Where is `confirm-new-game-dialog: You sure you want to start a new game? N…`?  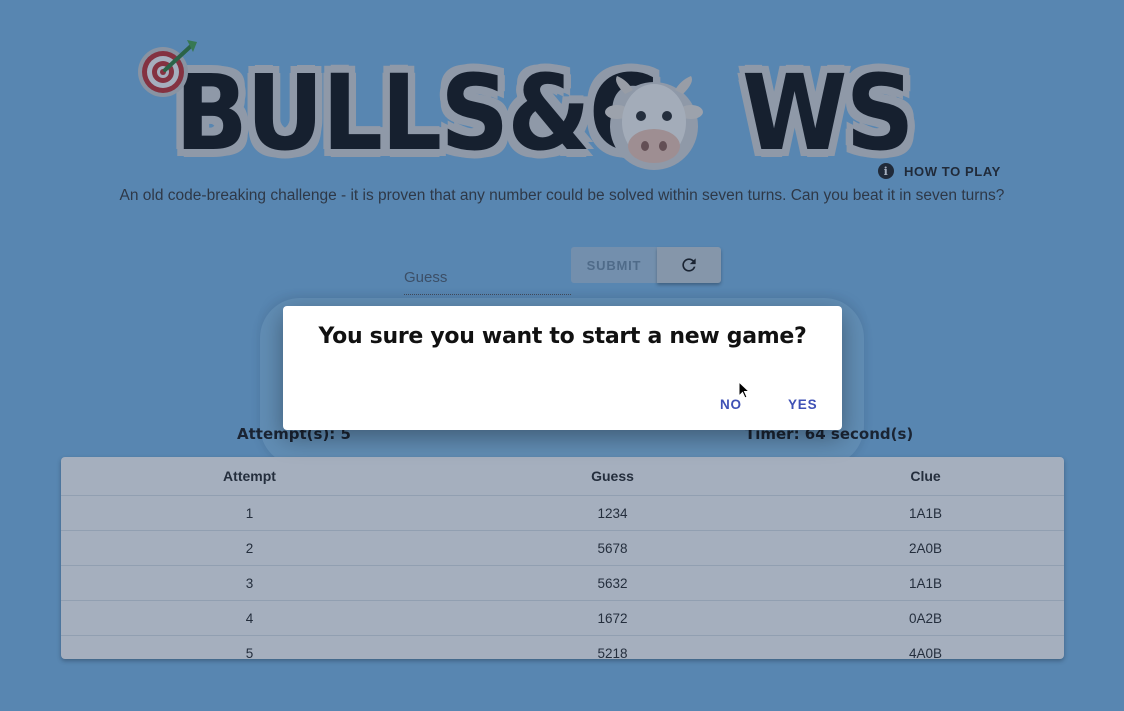 confirm-new-game-dialog: You sure you want to start a new game? N… is located at coordinates (562, 368).